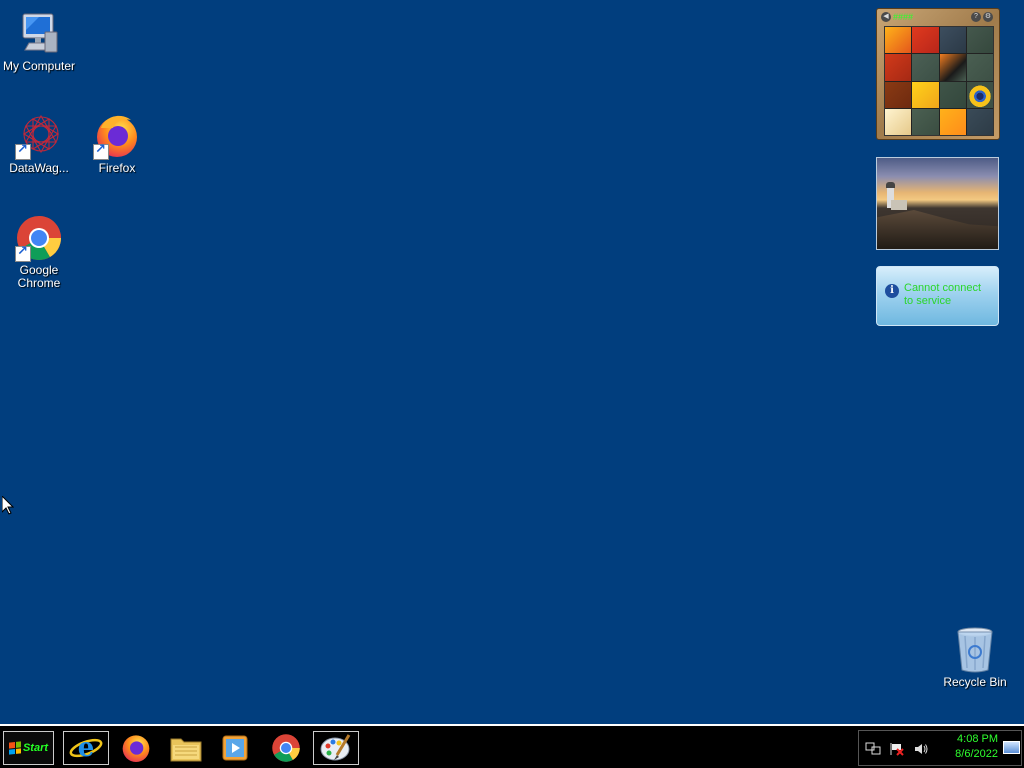 This screenshot has width=1024, height=768. I want to click on network-icon, so click(873, 749).